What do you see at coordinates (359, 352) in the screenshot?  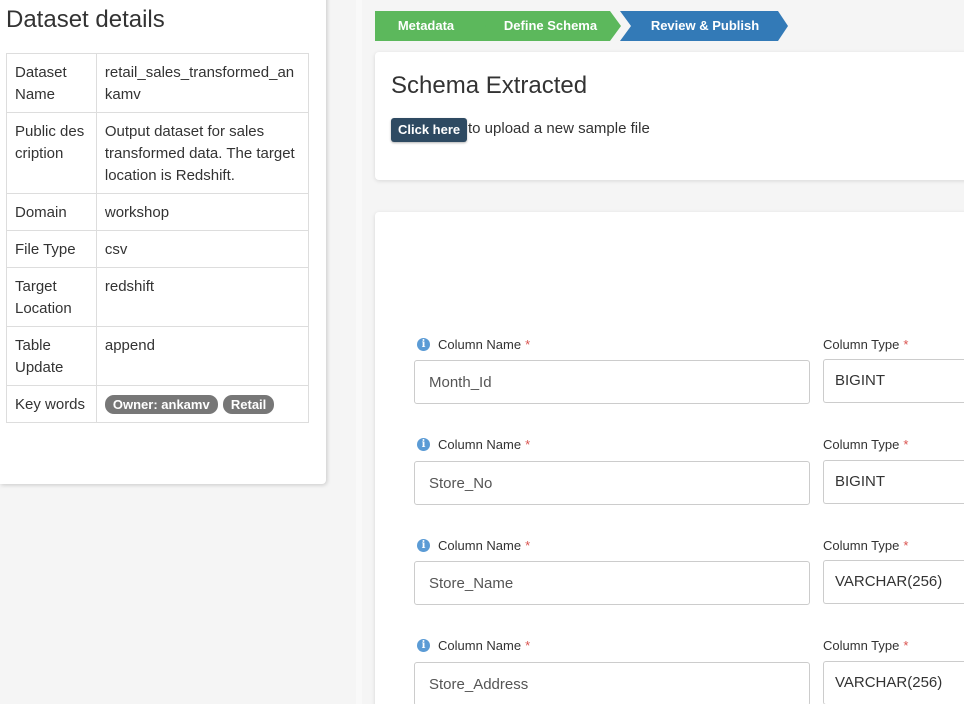 I see `column-divider` at bounding box center [359, 352].